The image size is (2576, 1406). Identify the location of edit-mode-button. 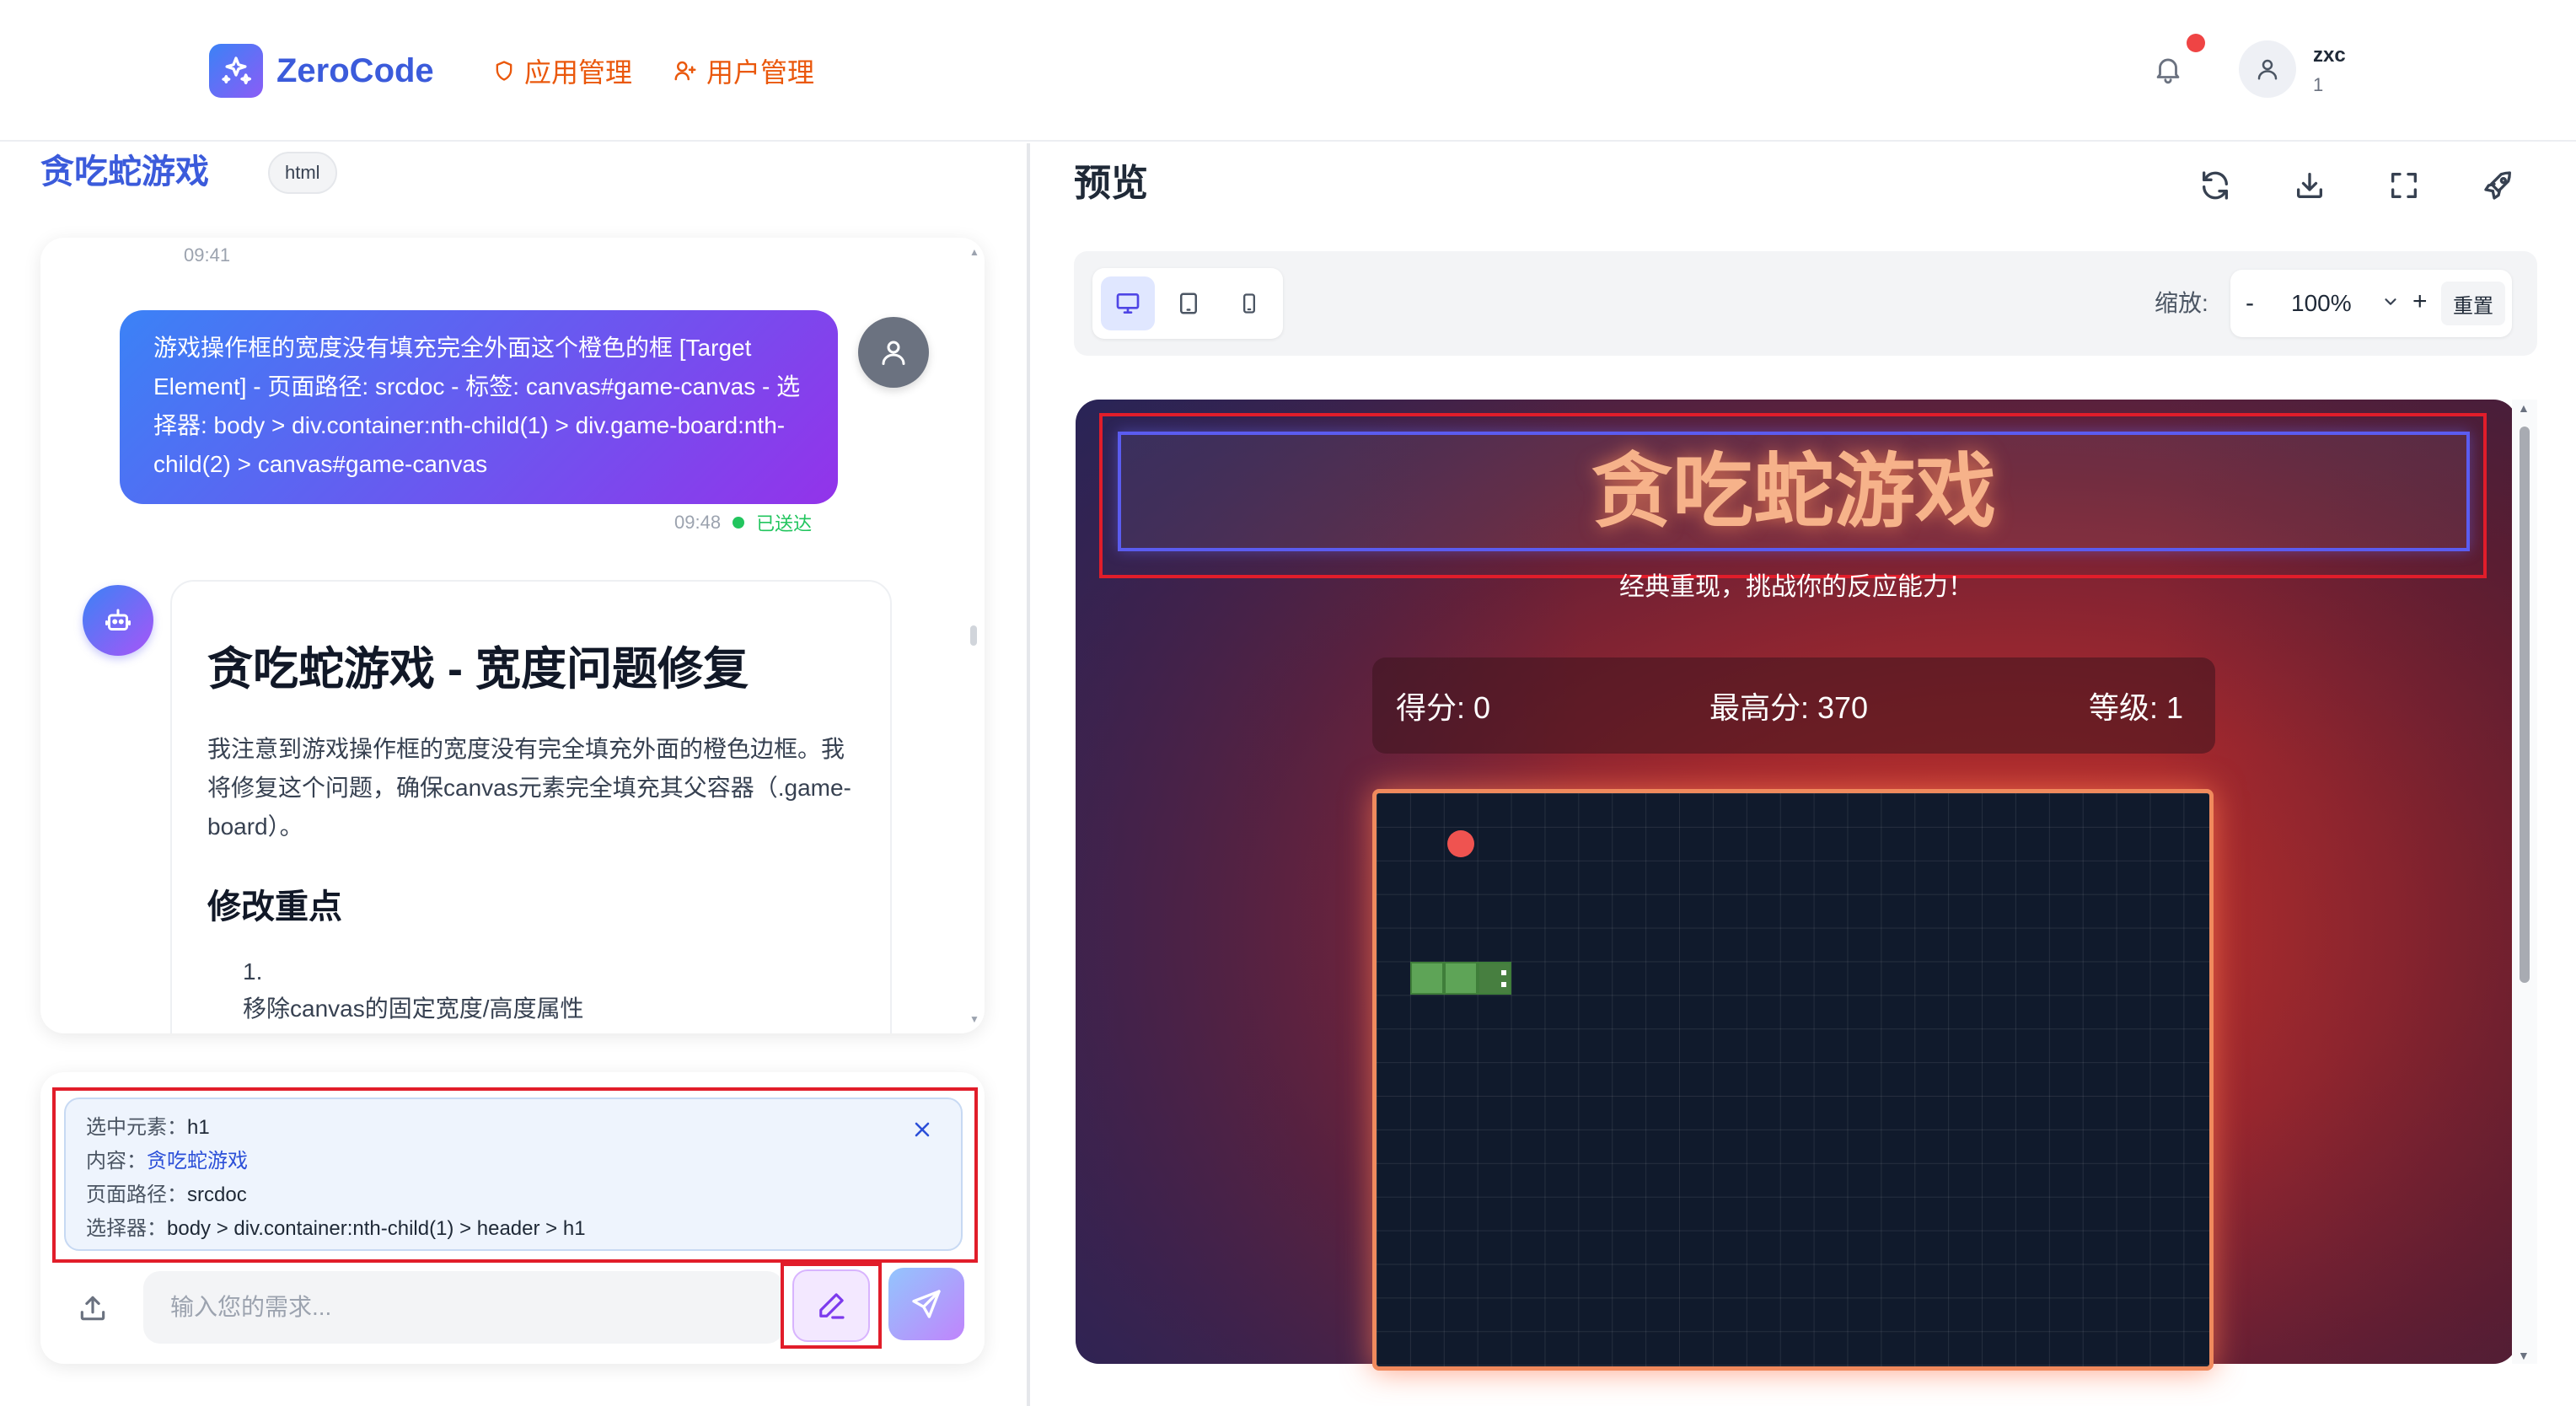
(831, 1305).